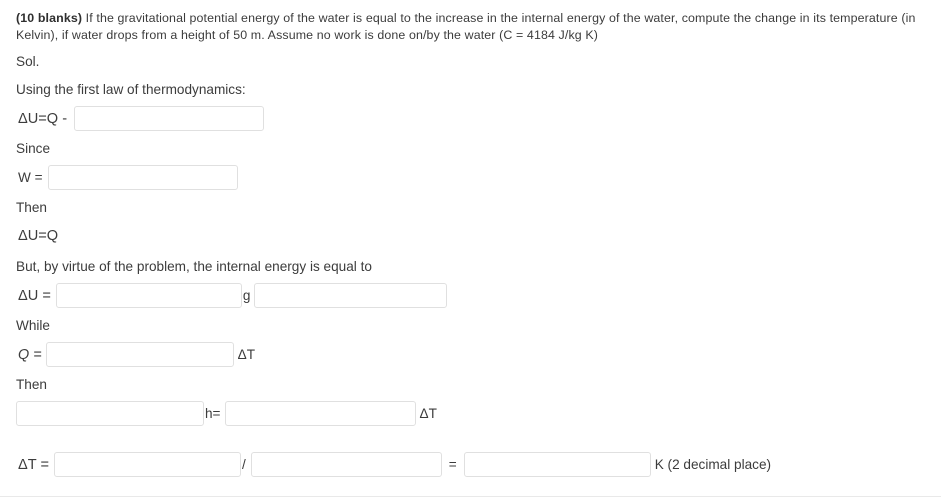 This screenshot has width=941, height=503. What do you see at coordinates (470, 295) in the screenshot?
I see `delta-u-assign-row: ΔU = g` at bounding box center [470, 295].